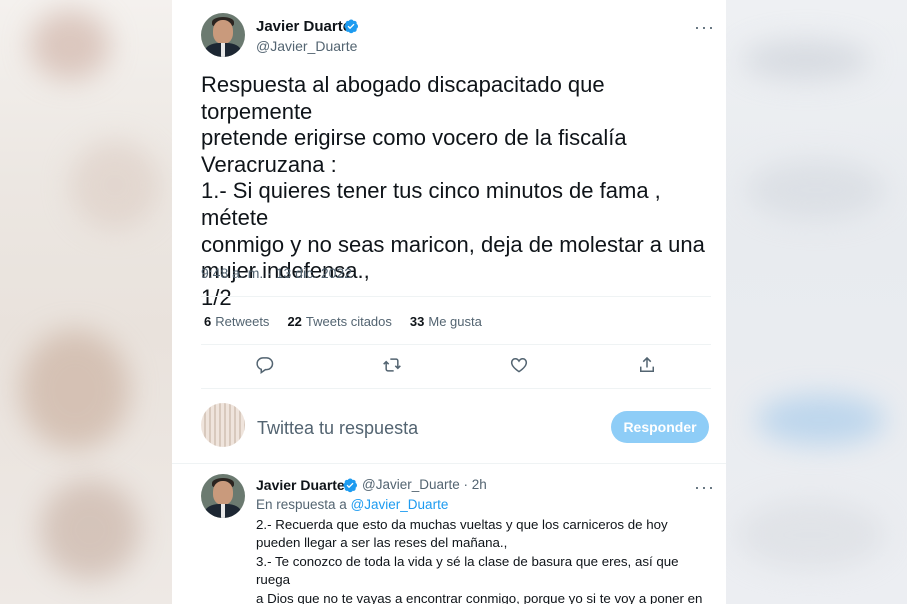 The height and width of the screenshot is (604, 907). What do you see at coordinates (300, 485) in the screenshot?
I see `reply-author-name: Javier Duarte` at bounding box center [300, 485].